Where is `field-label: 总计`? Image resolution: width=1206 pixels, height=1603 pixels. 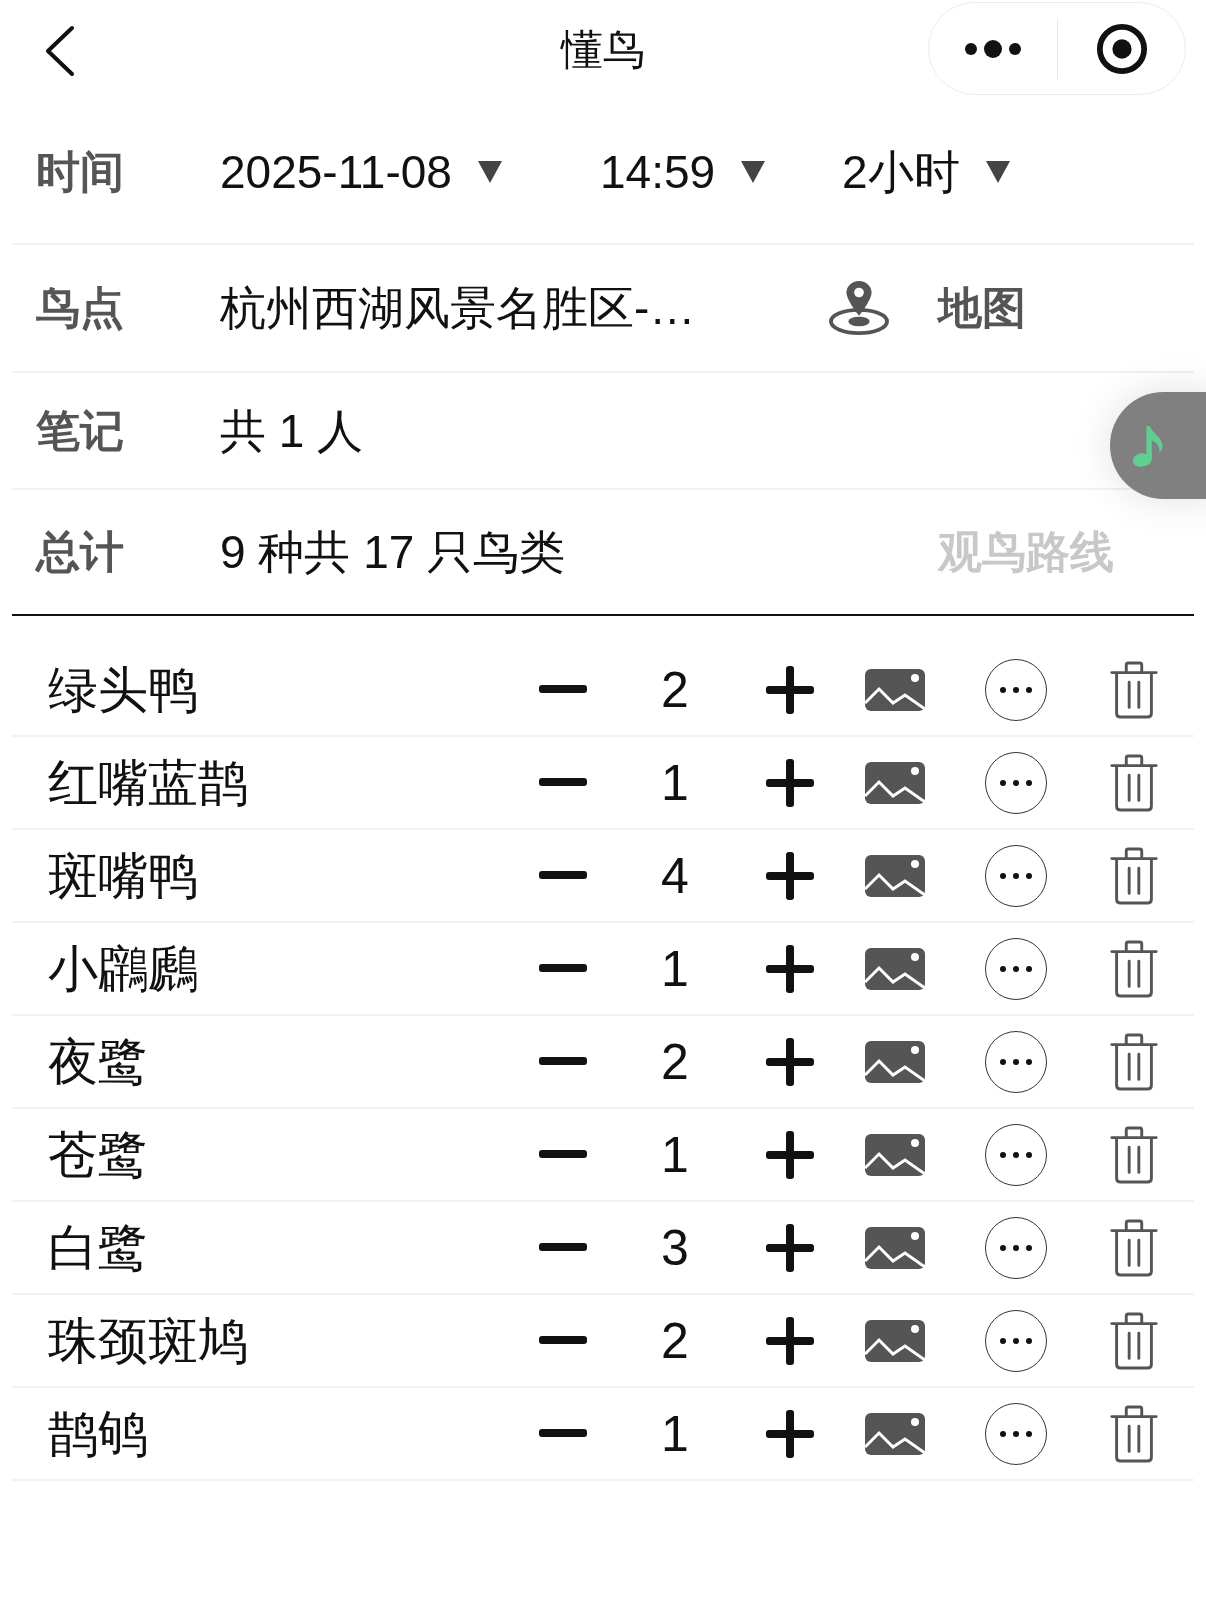 field-label: 总计 is located at coordinates (79, 552).